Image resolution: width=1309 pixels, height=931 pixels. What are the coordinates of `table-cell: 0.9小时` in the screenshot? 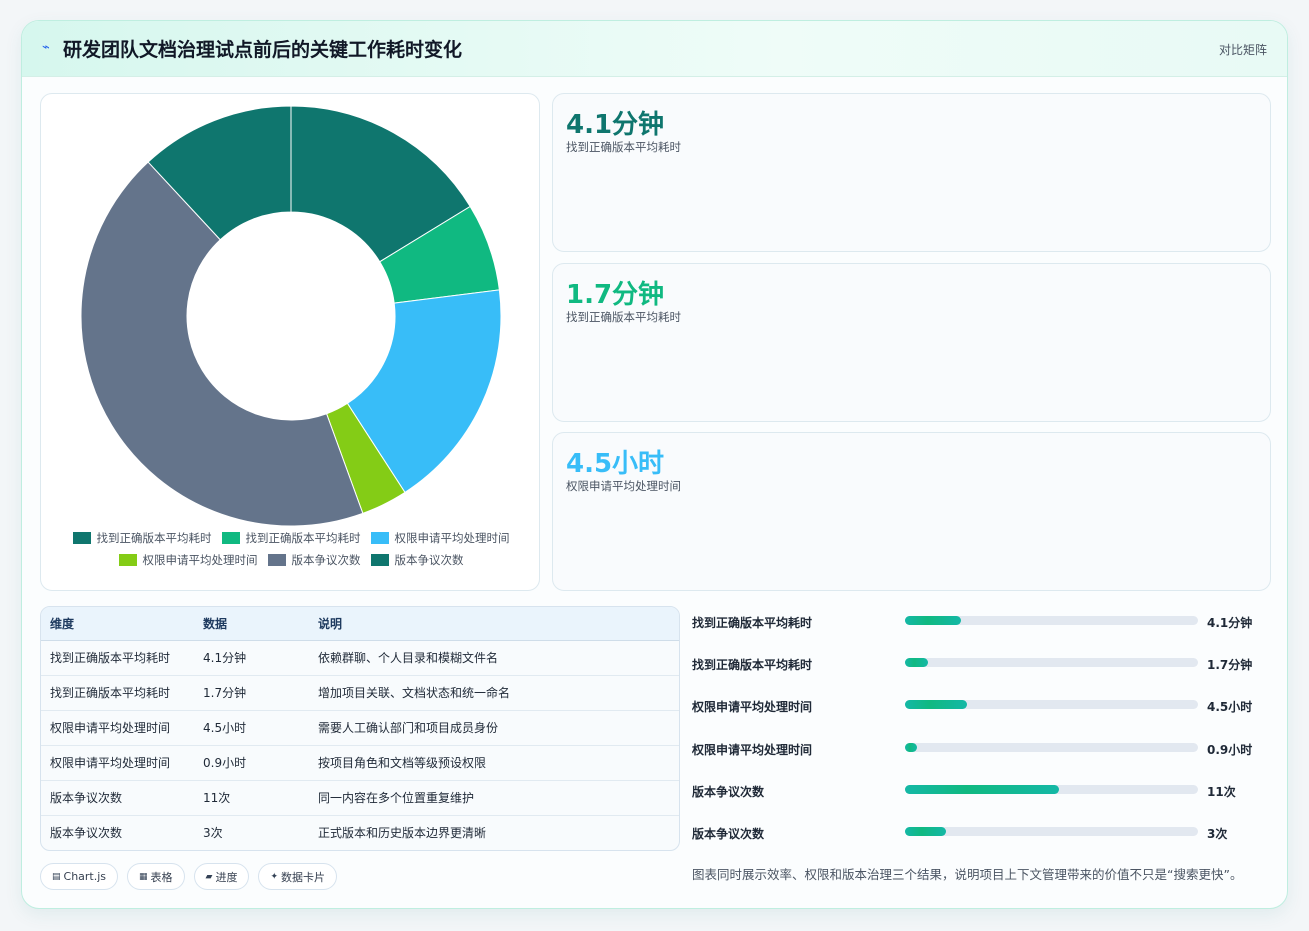 It's located at (251, 763).